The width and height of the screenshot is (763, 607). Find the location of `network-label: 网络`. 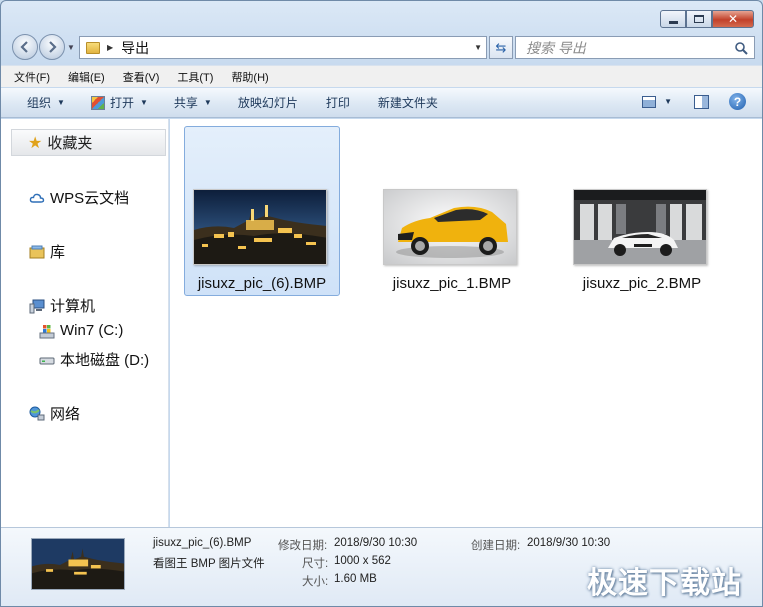

network-label: 网络 is located at coordinates (65, 414).